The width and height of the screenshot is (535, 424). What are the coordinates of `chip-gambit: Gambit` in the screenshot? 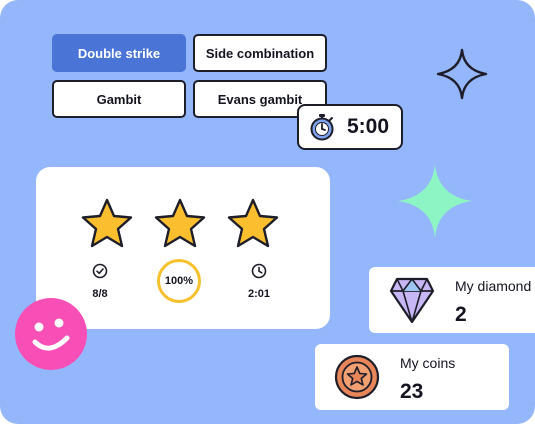 It's located at (119, 99).